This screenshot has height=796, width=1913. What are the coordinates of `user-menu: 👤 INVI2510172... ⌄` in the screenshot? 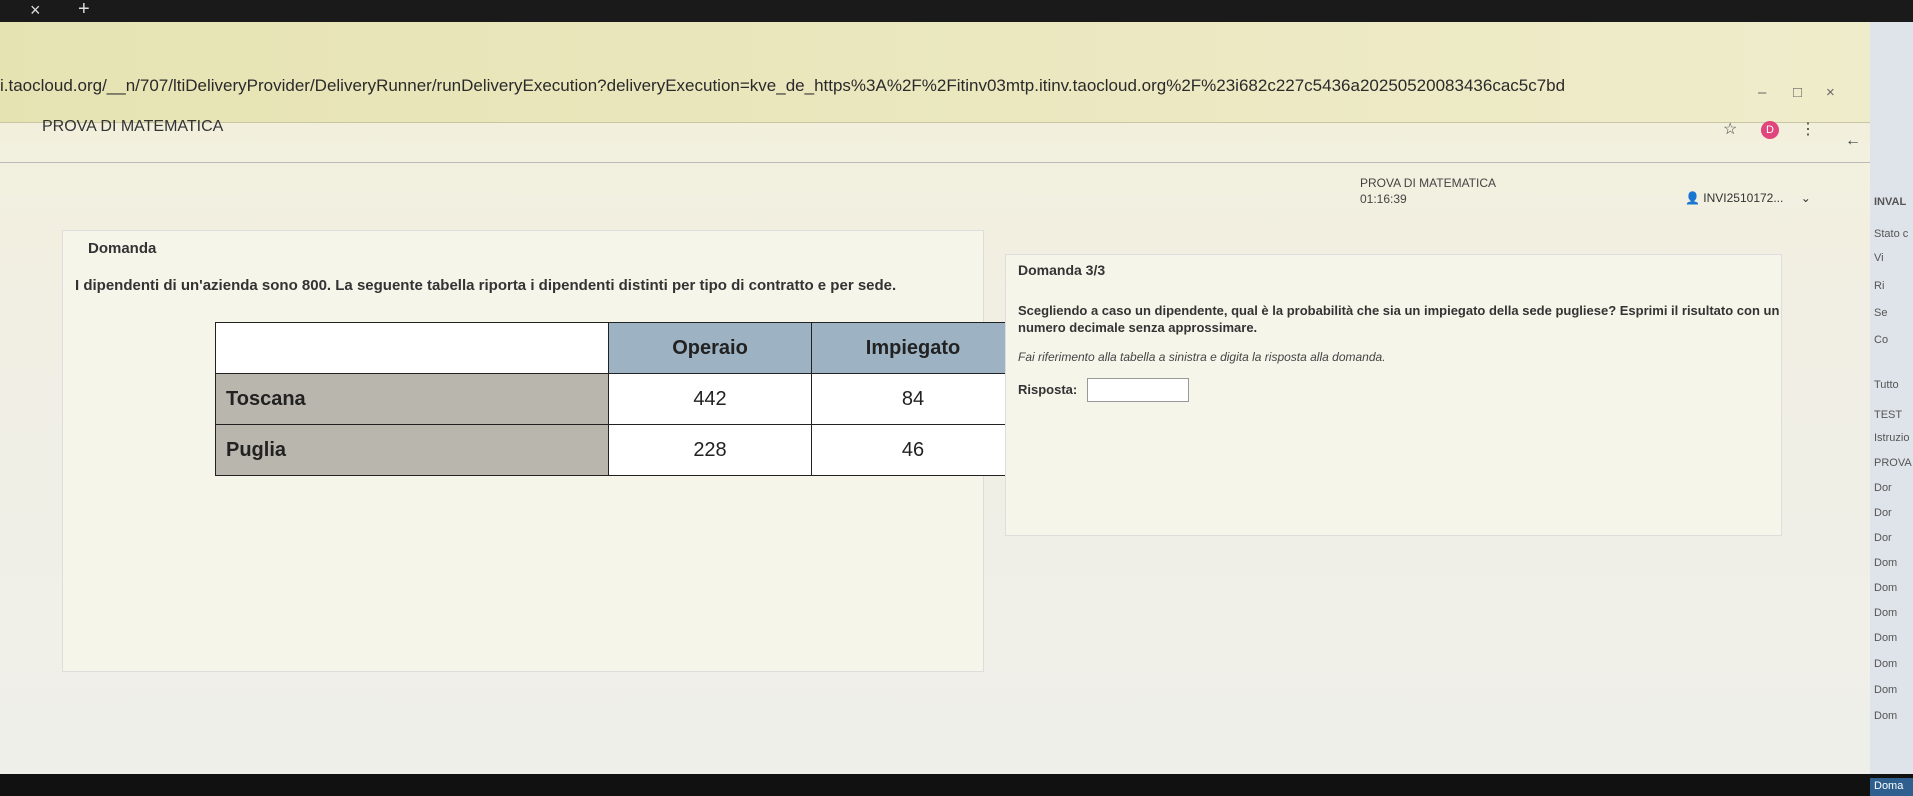 It's located at (1748, 198).